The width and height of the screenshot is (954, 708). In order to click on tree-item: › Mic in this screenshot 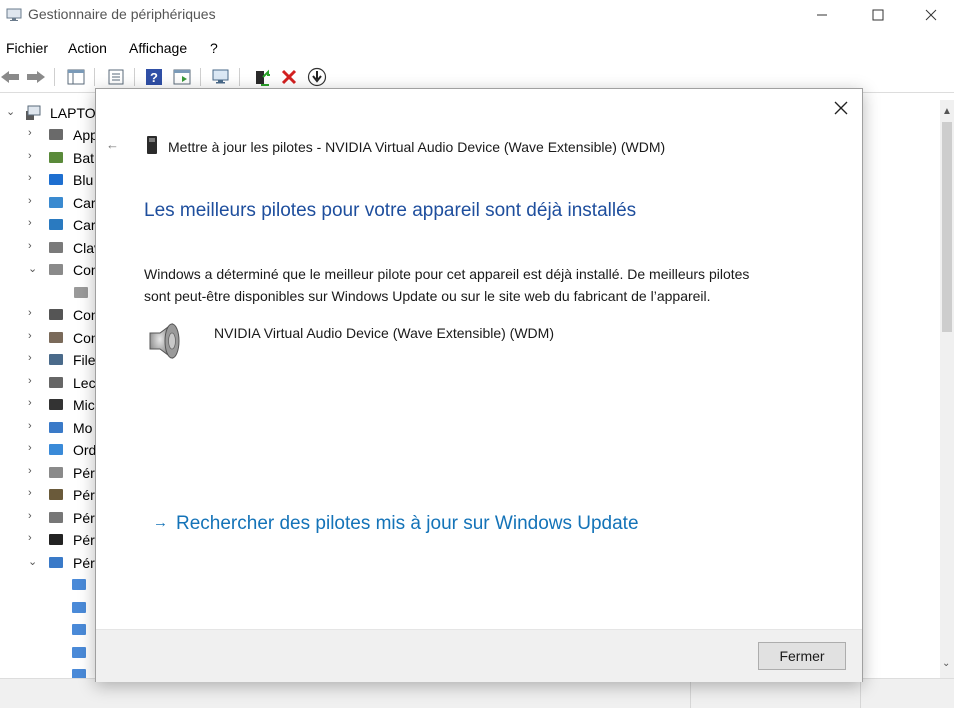, I will do `click(48, 405)`.